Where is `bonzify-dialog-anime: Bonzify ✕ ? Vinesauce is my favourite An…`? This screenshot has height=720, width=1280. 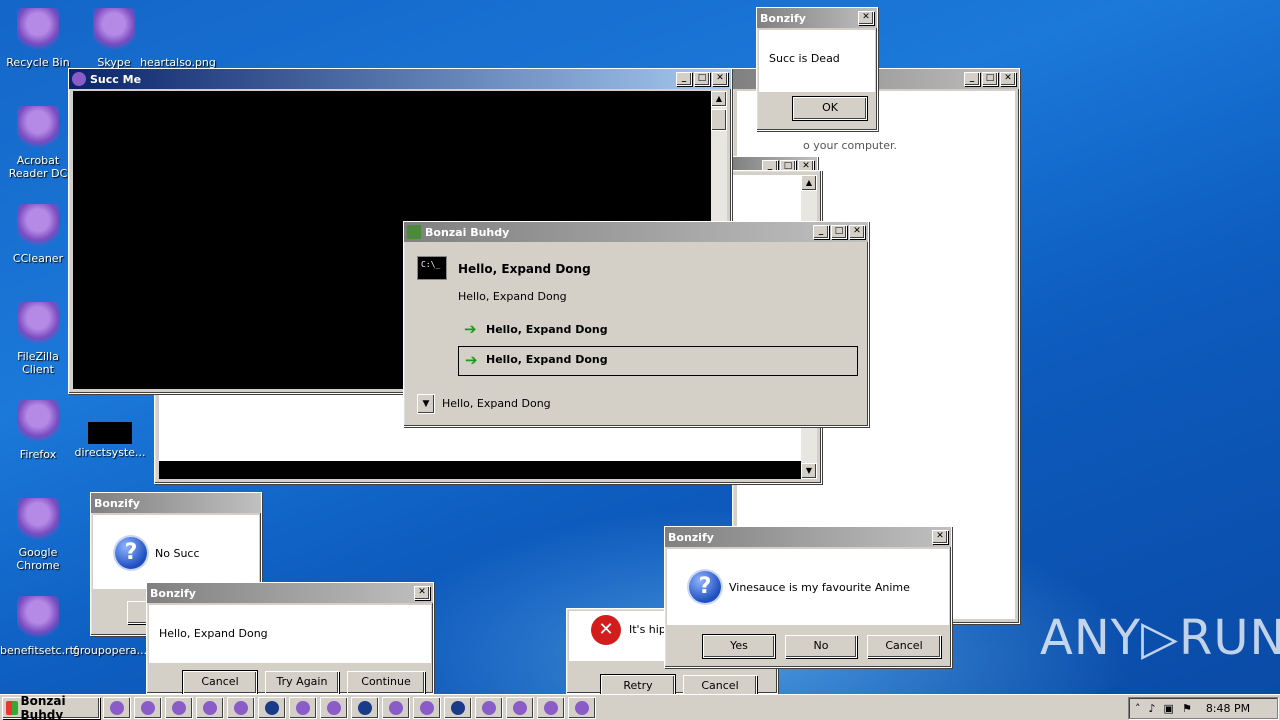 bonzify-dialog-anime: Bonzify ✕ ? Vinesauce is my favourite An… is located at coordinates (808, 597).